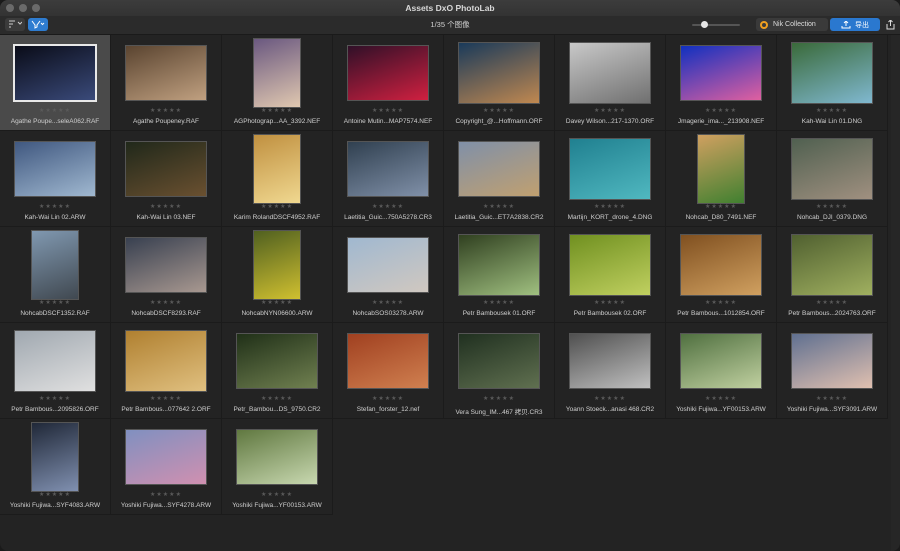 The width and height of the screenshot is (900, 551). I want to click on thumbnail-cell: ★★★★★ Antoine Mutin...MAP7574.NEF, so click(388, 83).